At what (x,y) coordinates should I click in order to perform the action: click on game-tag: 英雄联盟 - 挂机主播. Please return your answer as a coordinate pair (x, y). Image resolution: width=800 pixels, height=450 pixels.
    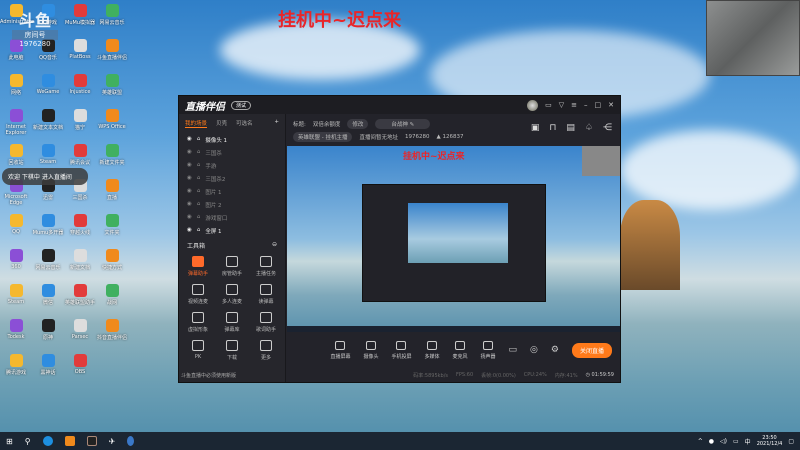
    Looking at the image, I should click on (323, 136).